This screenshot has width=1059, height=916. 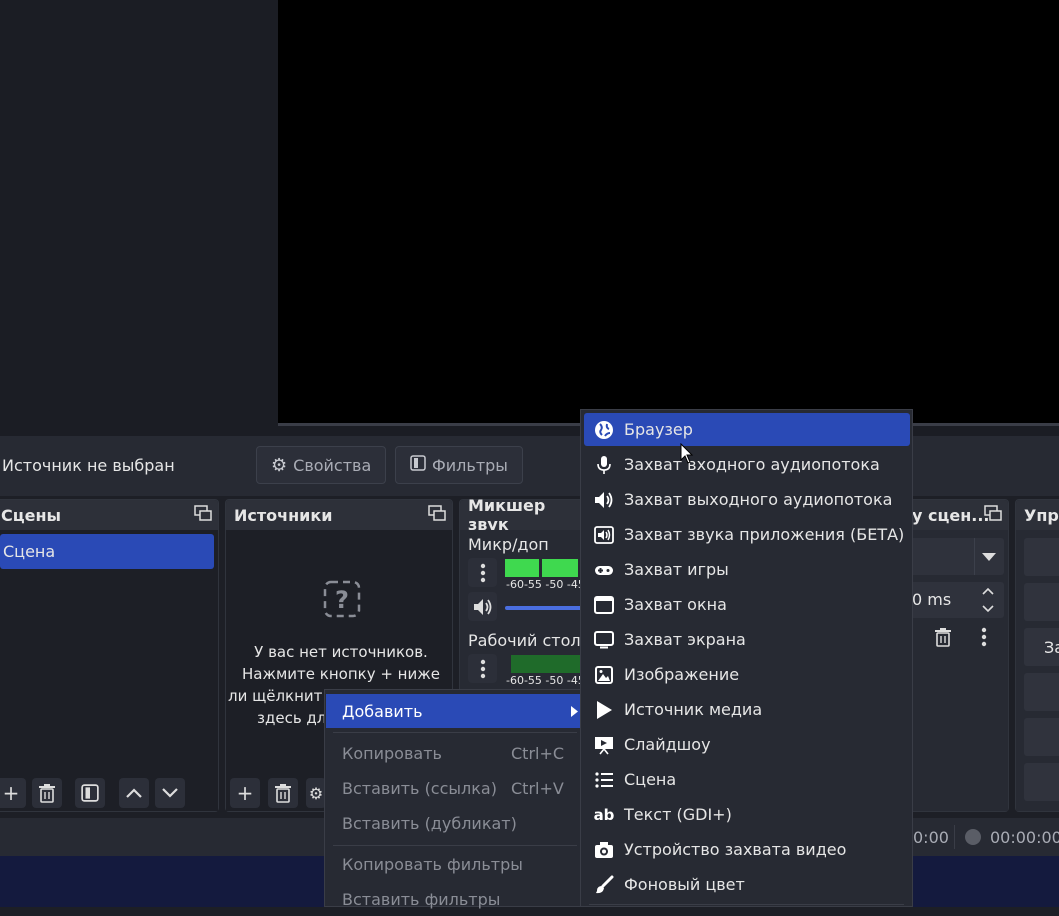 What do you see at coordinates (418, 465) in the screenshot?
I see `filter-icon` at bounding box center [418, 465].